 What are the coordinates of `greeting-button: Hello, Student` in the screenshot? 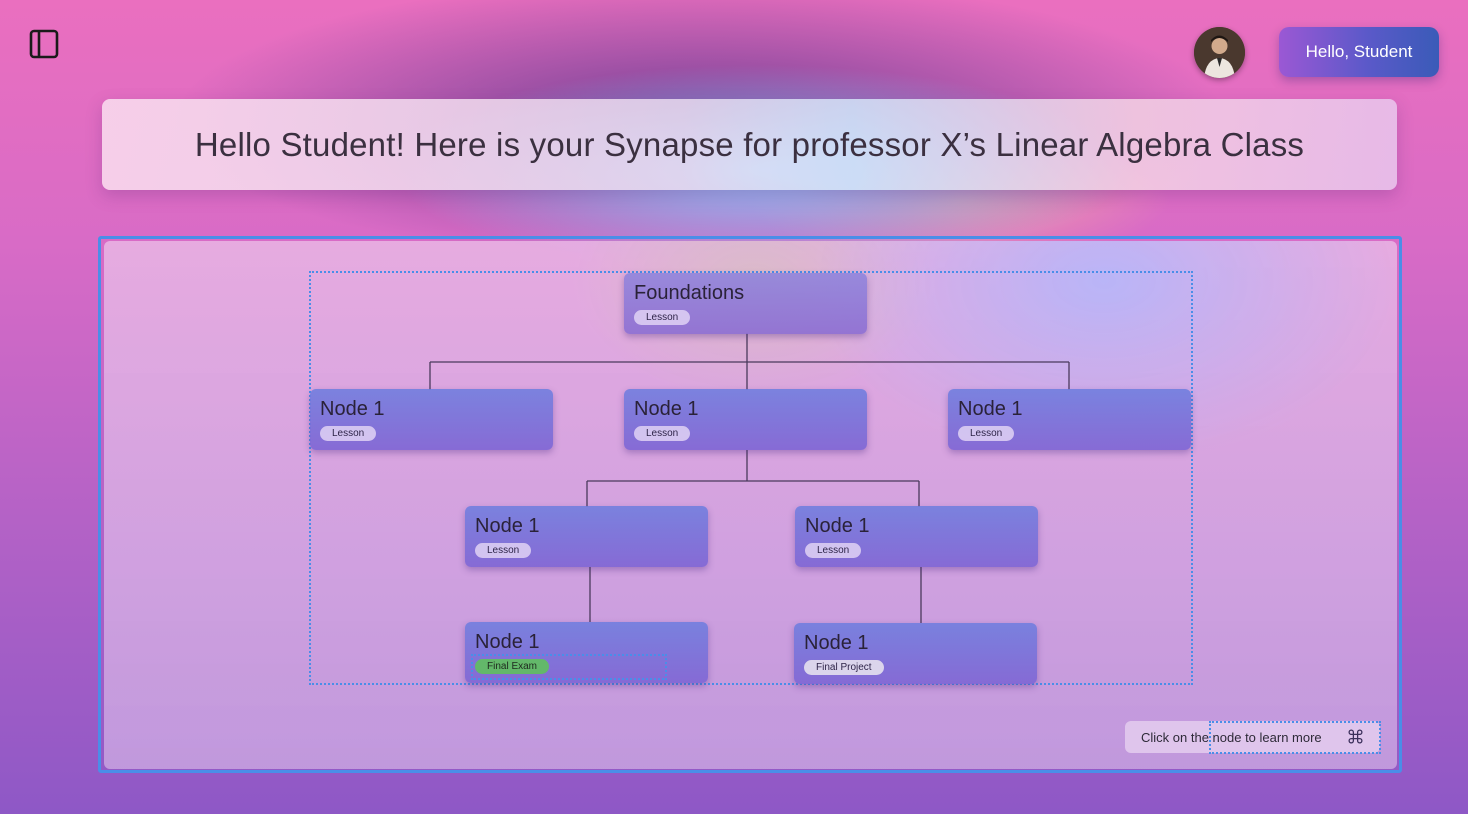 It's located at (1359, 52).